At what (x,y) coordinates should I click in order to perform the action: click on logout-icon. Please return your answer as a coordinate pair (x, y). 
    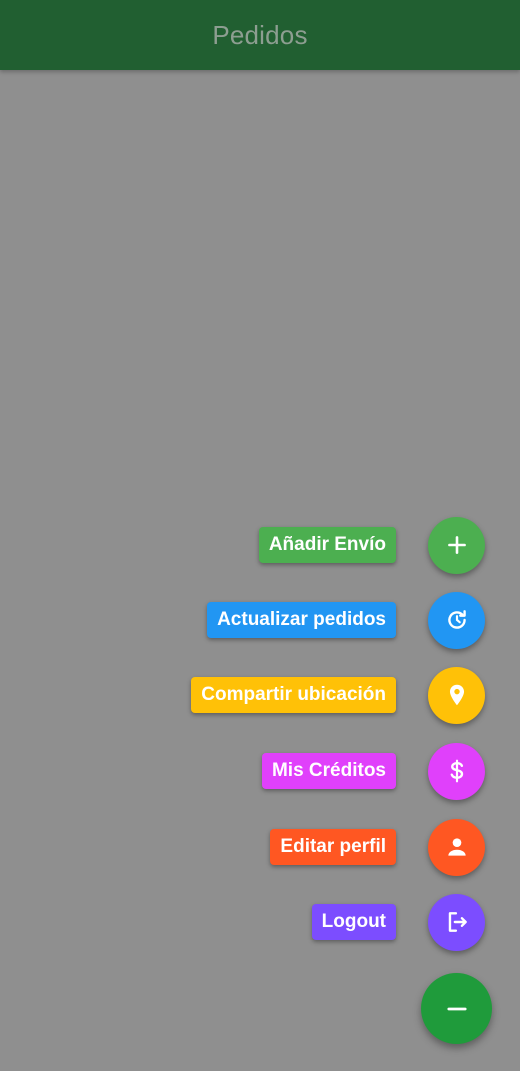
    Looking at the image, I should click on (457, 922).